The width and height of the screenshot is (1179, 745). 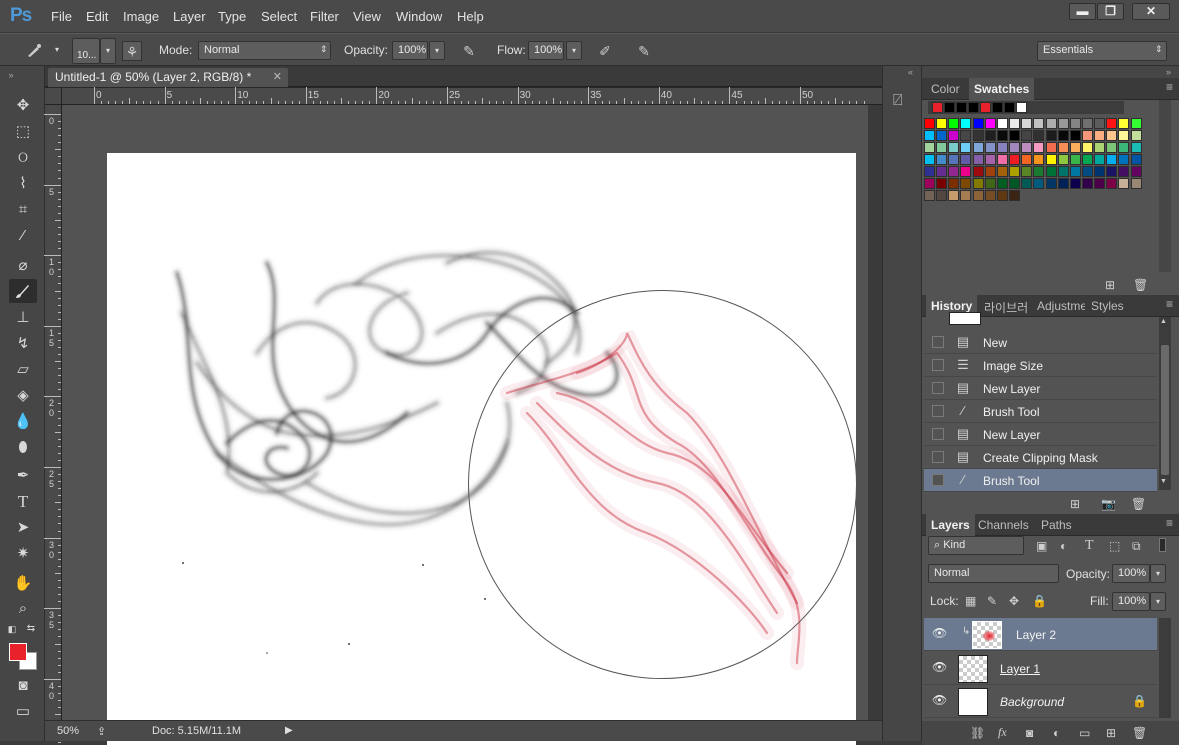 I want to click on hand-tool-icon: ✋, so click(x=23, y=584).